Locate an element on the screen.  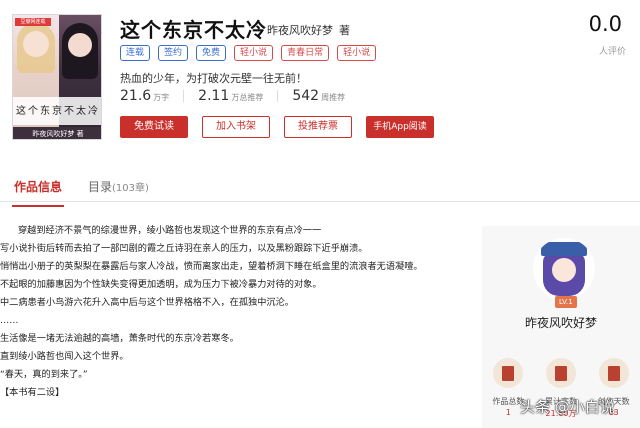
synopsis-line: “春天，真的到来了。” is located at coordinates (44, 374).